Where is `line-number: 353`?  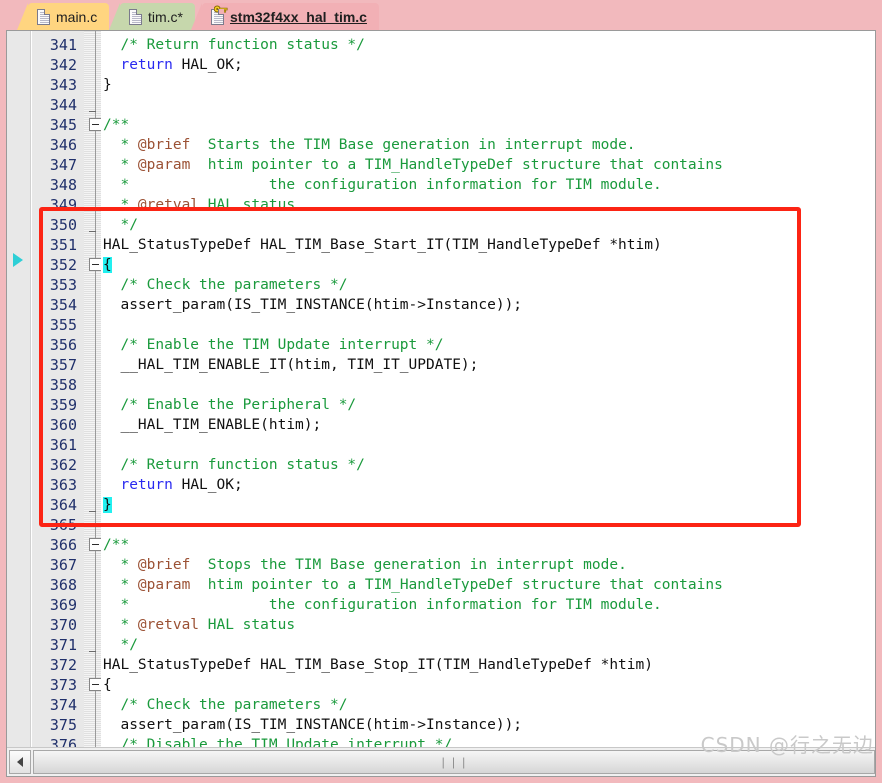
line-number: 353 is located at coordinates (63, 285).